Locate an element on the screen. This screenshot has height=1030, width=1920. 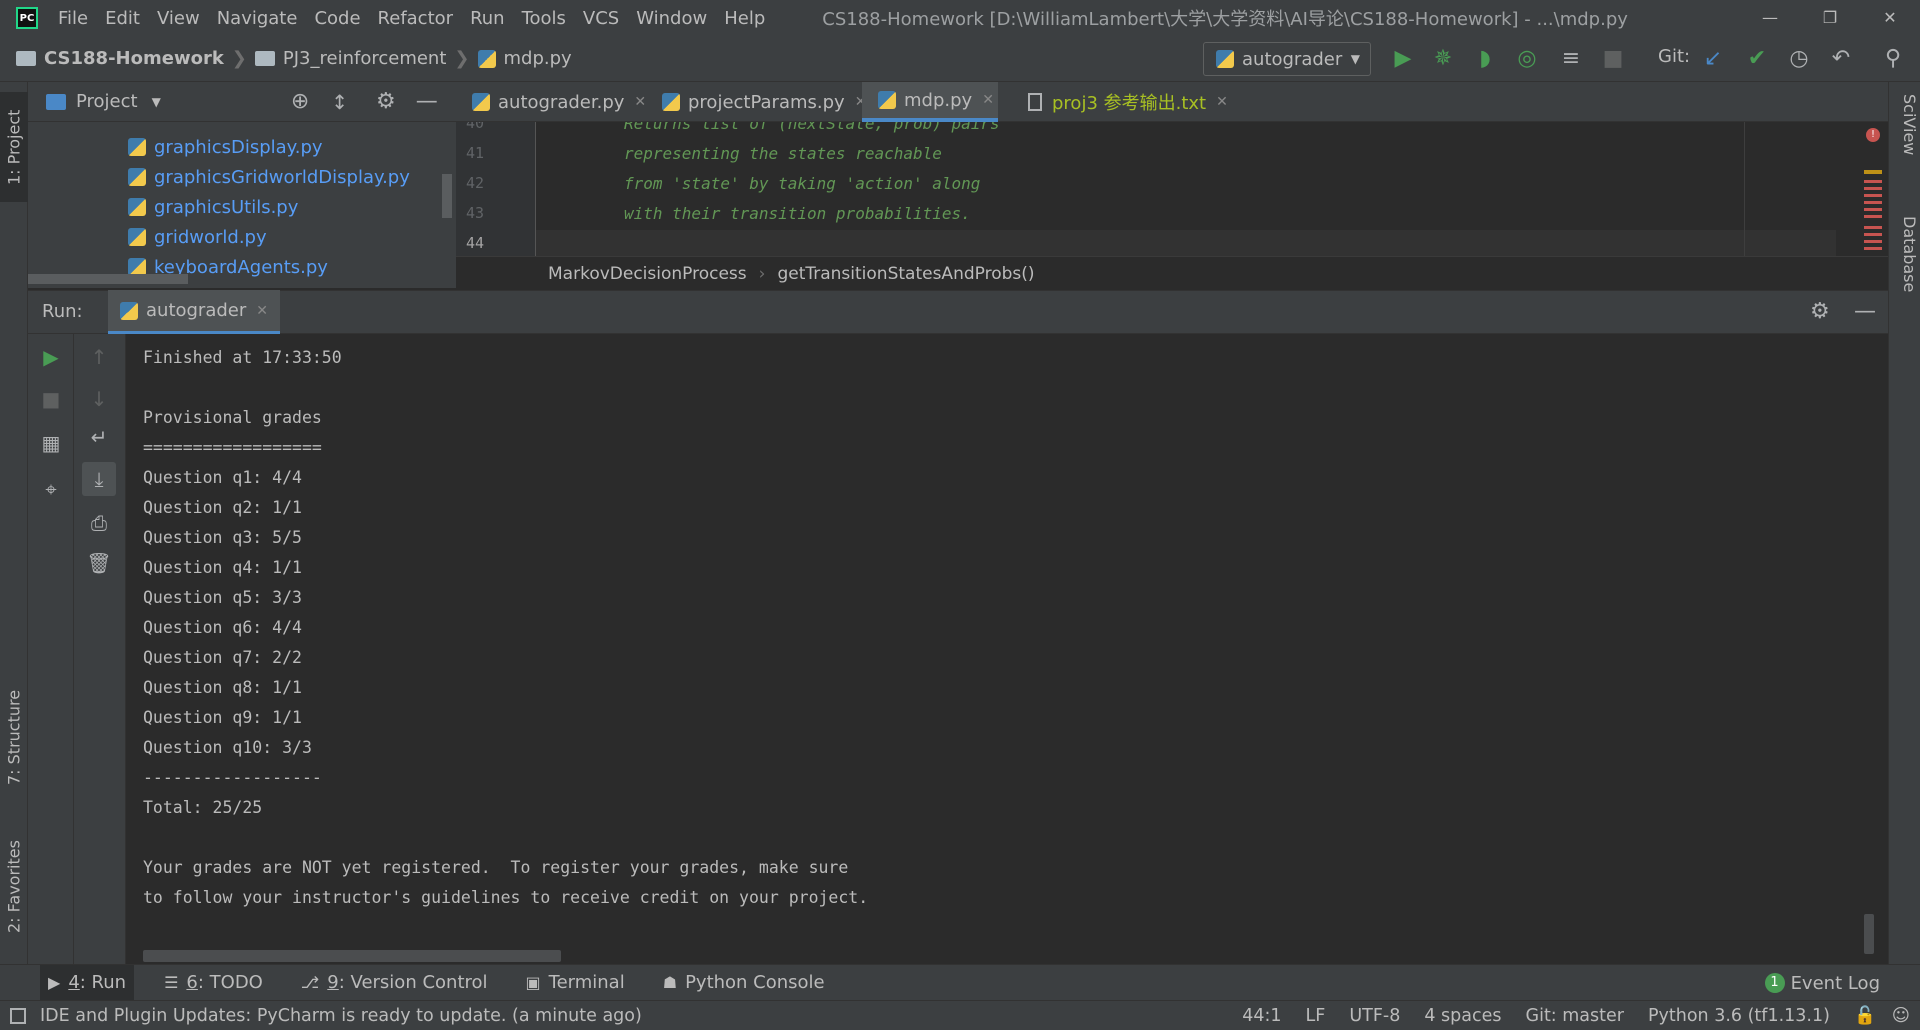
tool-tab-sciview: SciView is located at coordinates (1905, 144).